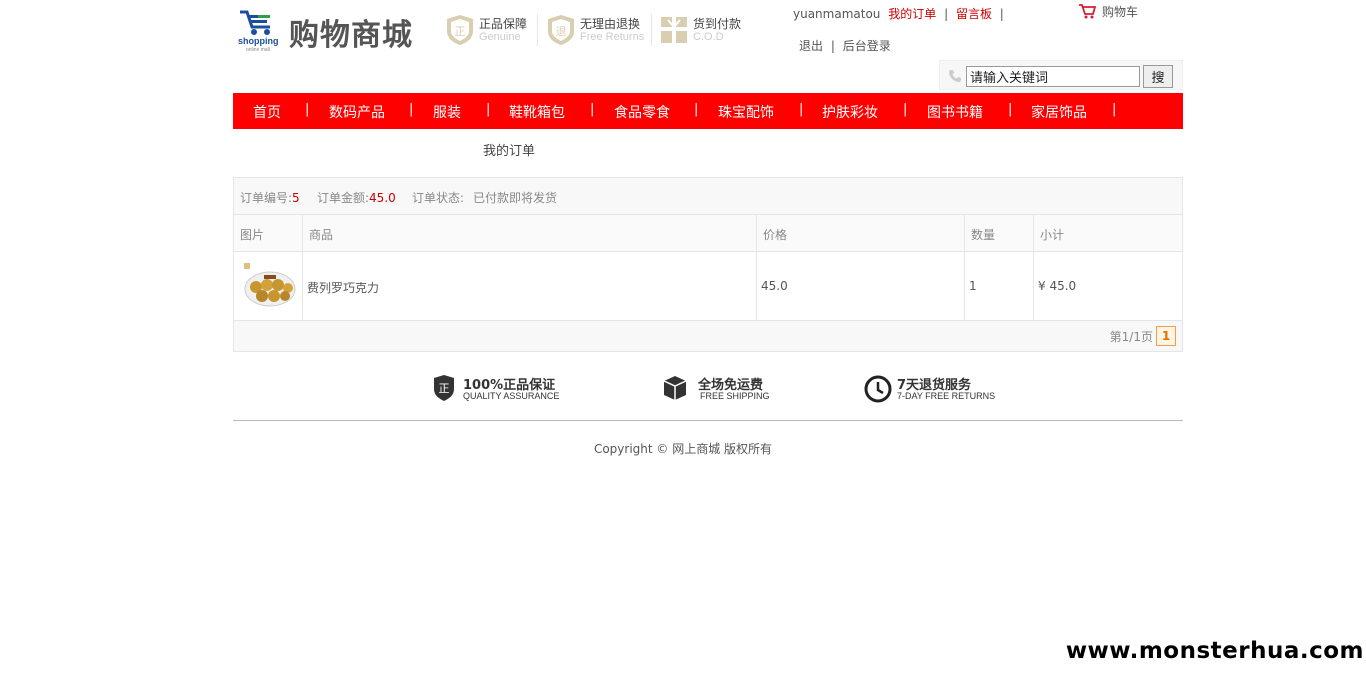 The height and width of the screenshot is (682, 1366). Describe the element at coordinates (356, 198) in the screenshot. I see `order-total: 订单金额:45.0` at that location.